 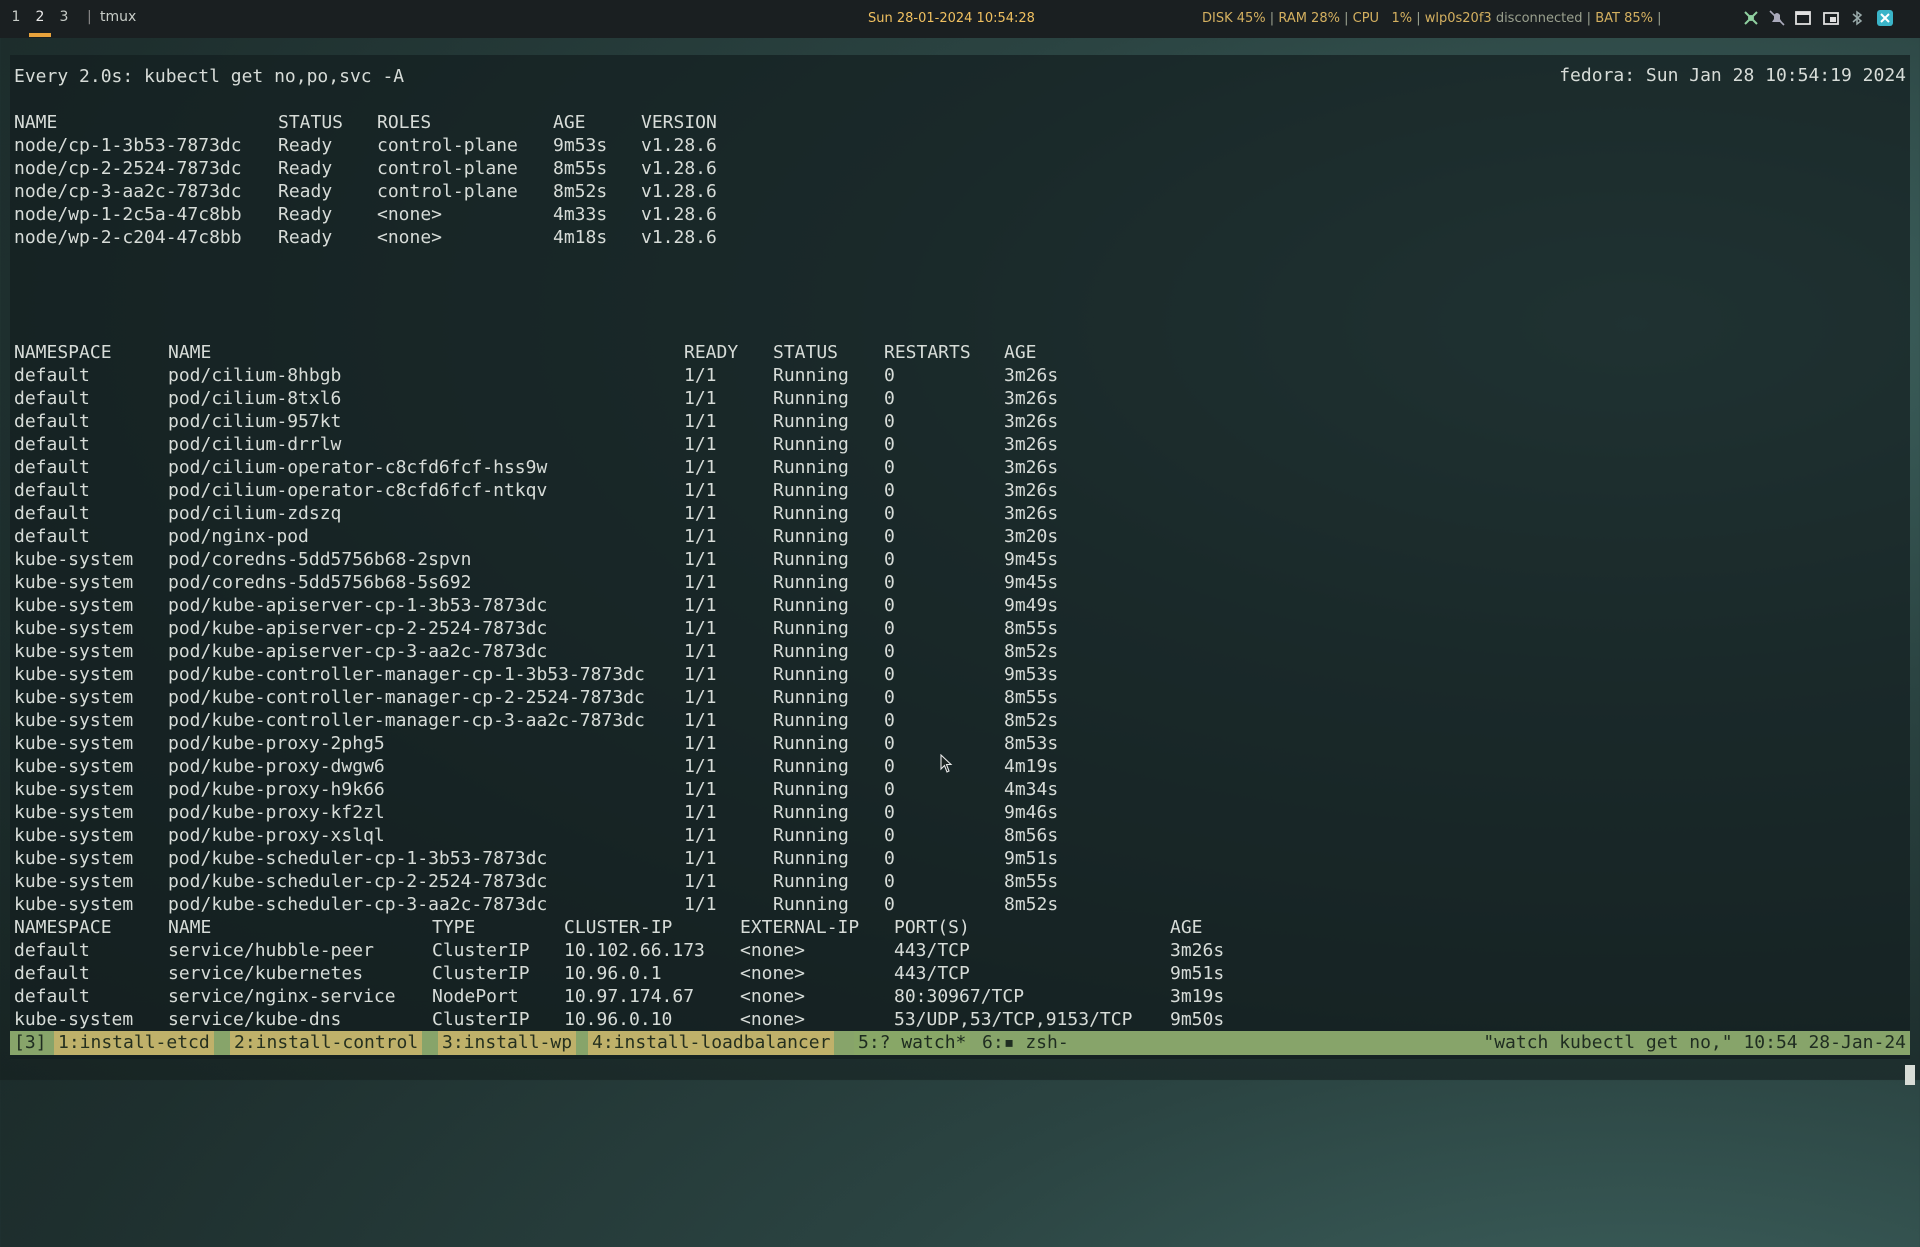 I want to click on svc-external-ip: EXTERNAL-IP, so click(x=800, y=927).